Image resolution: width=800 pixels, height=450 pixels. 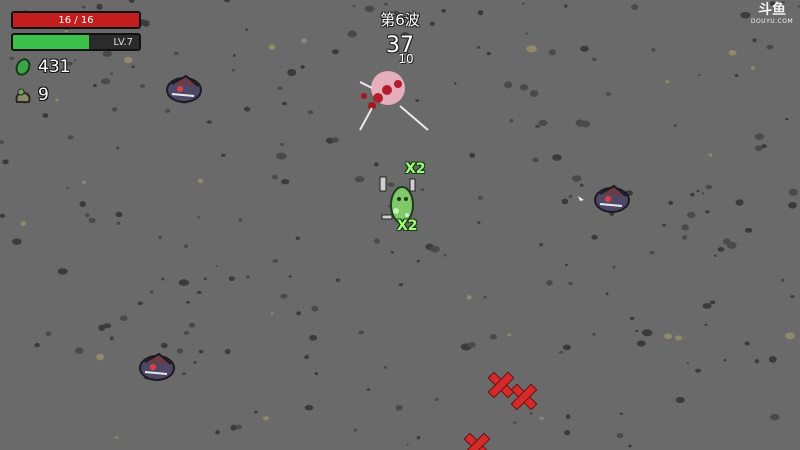 I want to click on materials-count: 431, so click(x=54, y=67).